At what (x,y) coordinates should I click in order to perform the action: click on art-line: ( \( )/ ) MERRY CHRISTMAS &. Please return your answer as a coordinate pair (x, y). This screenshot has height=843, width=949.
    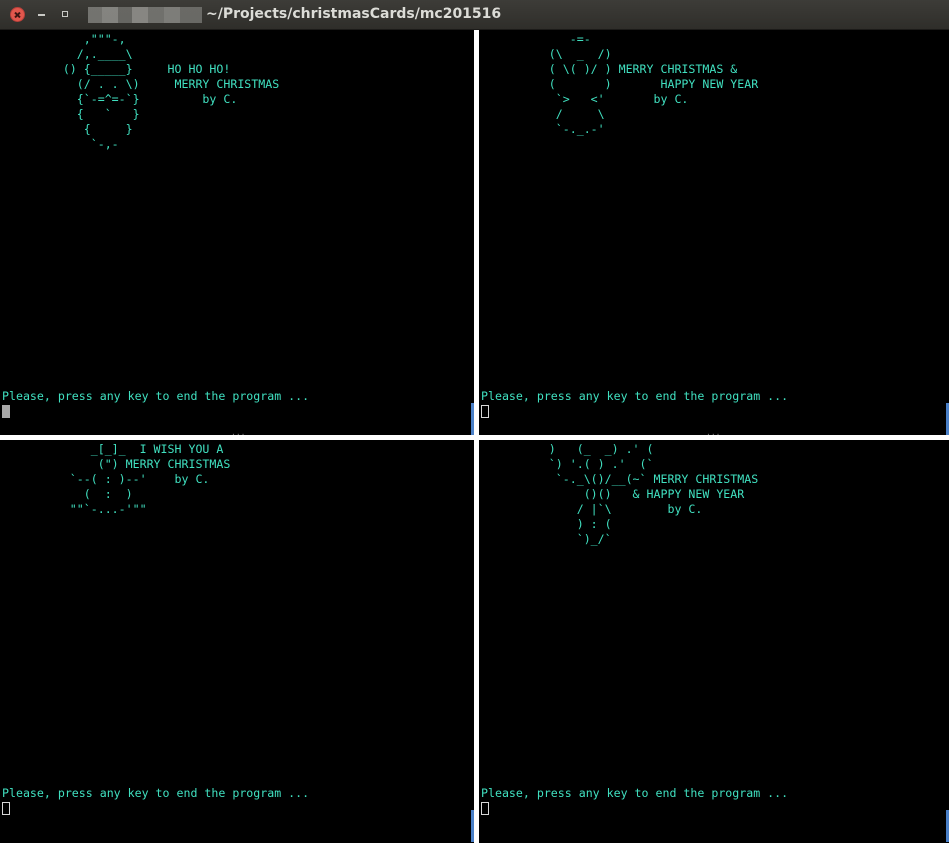
    Looking at the image, I should click on (608, 69).